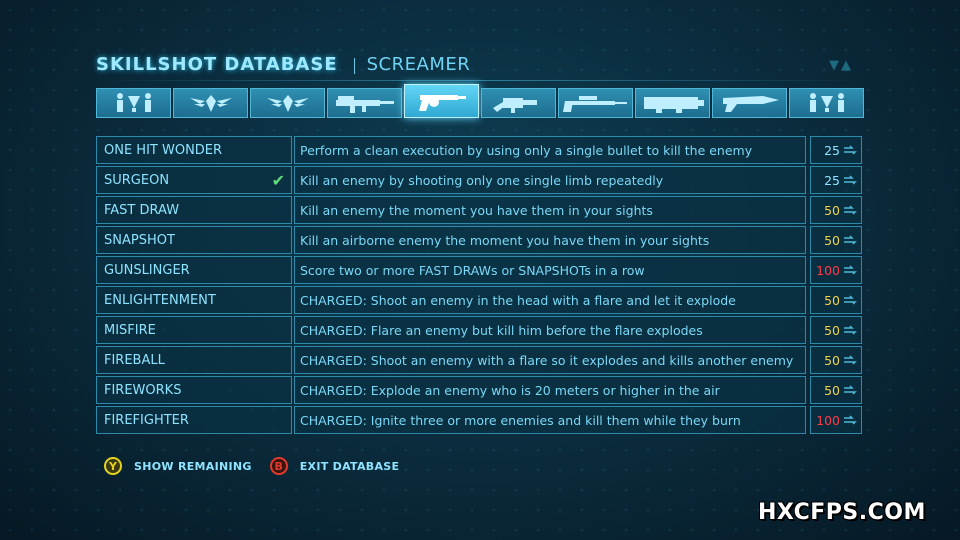 The image size is (960, 540). Describe the element at coordinates (480, 80) in the screenshot. I see `header-underline` at that location.